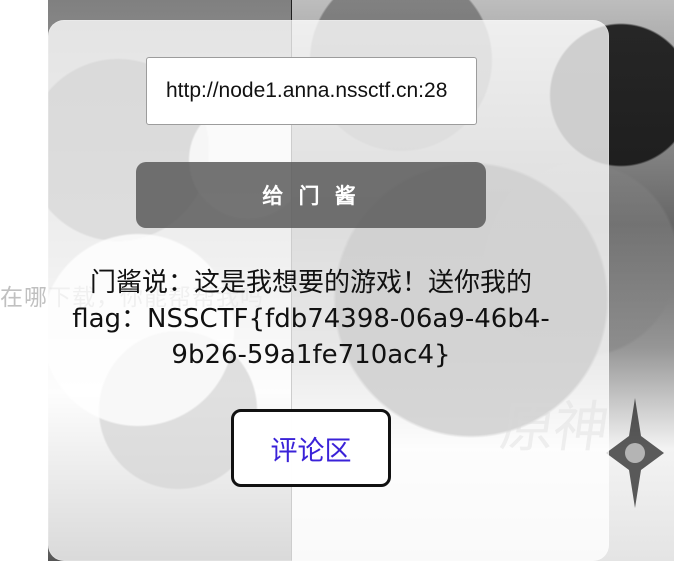 This screenshot has height=561, width=674. Describe the element at coordinates (311, 195) in the screenshot. I see `give-mengjiang-button: 给 门 酱` at that location.